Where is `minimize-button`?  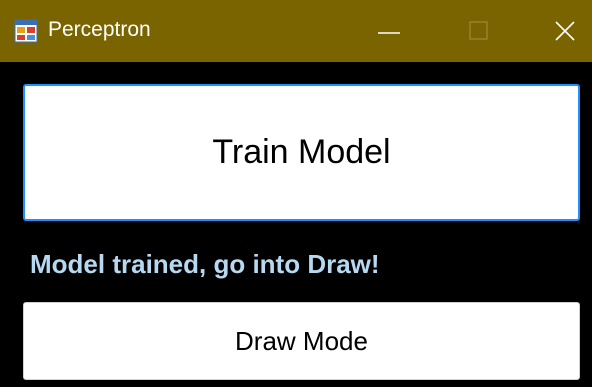
minimize-button is located at coordinates (389, 31).